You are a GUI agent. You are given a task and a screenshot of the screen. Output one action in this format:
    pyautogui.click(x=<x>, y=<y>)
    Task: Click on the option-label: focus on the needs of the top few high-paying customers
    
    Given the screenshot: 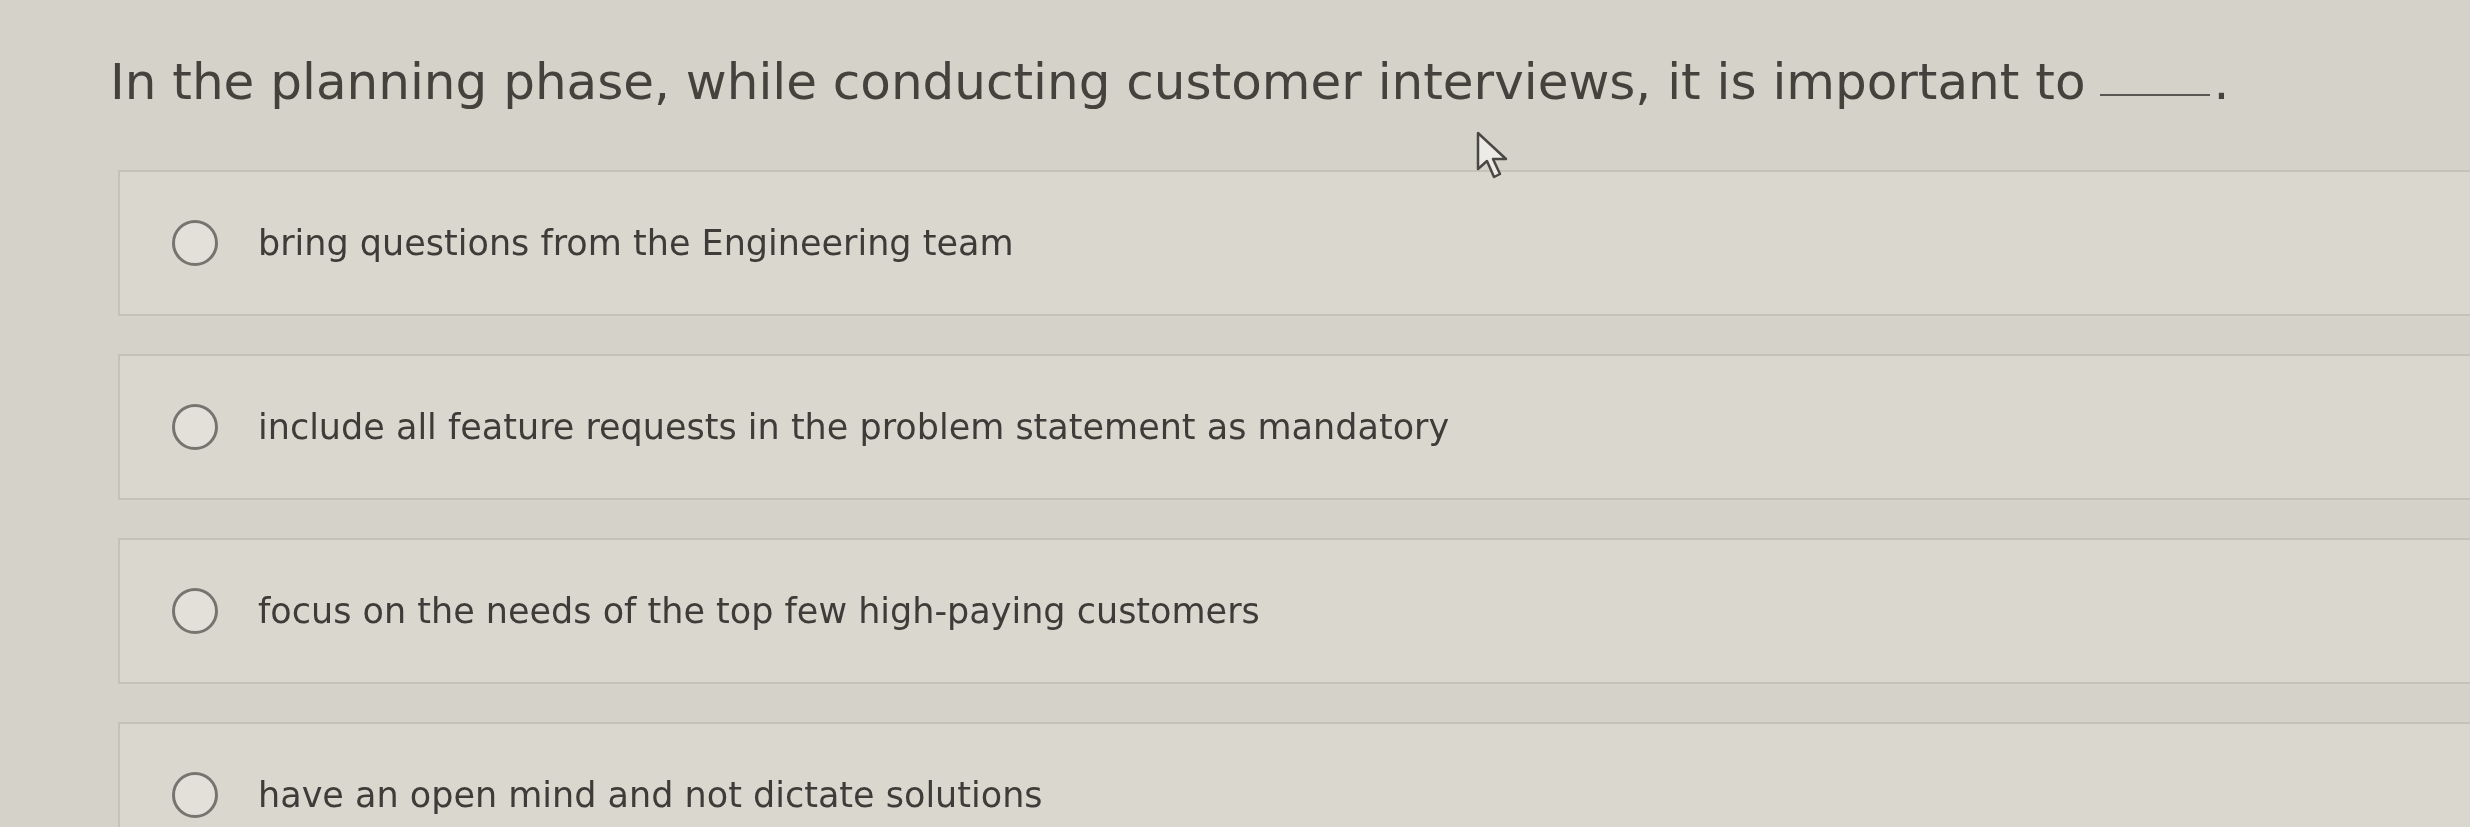 What is the action you would take?
    pyautogui.click(x=759, y=611)
    